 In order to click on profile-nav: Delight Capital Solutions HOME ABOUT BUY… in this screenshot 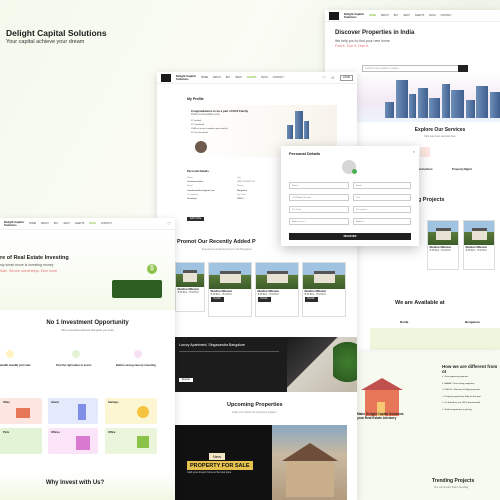, I will do `click(257, 78)`.